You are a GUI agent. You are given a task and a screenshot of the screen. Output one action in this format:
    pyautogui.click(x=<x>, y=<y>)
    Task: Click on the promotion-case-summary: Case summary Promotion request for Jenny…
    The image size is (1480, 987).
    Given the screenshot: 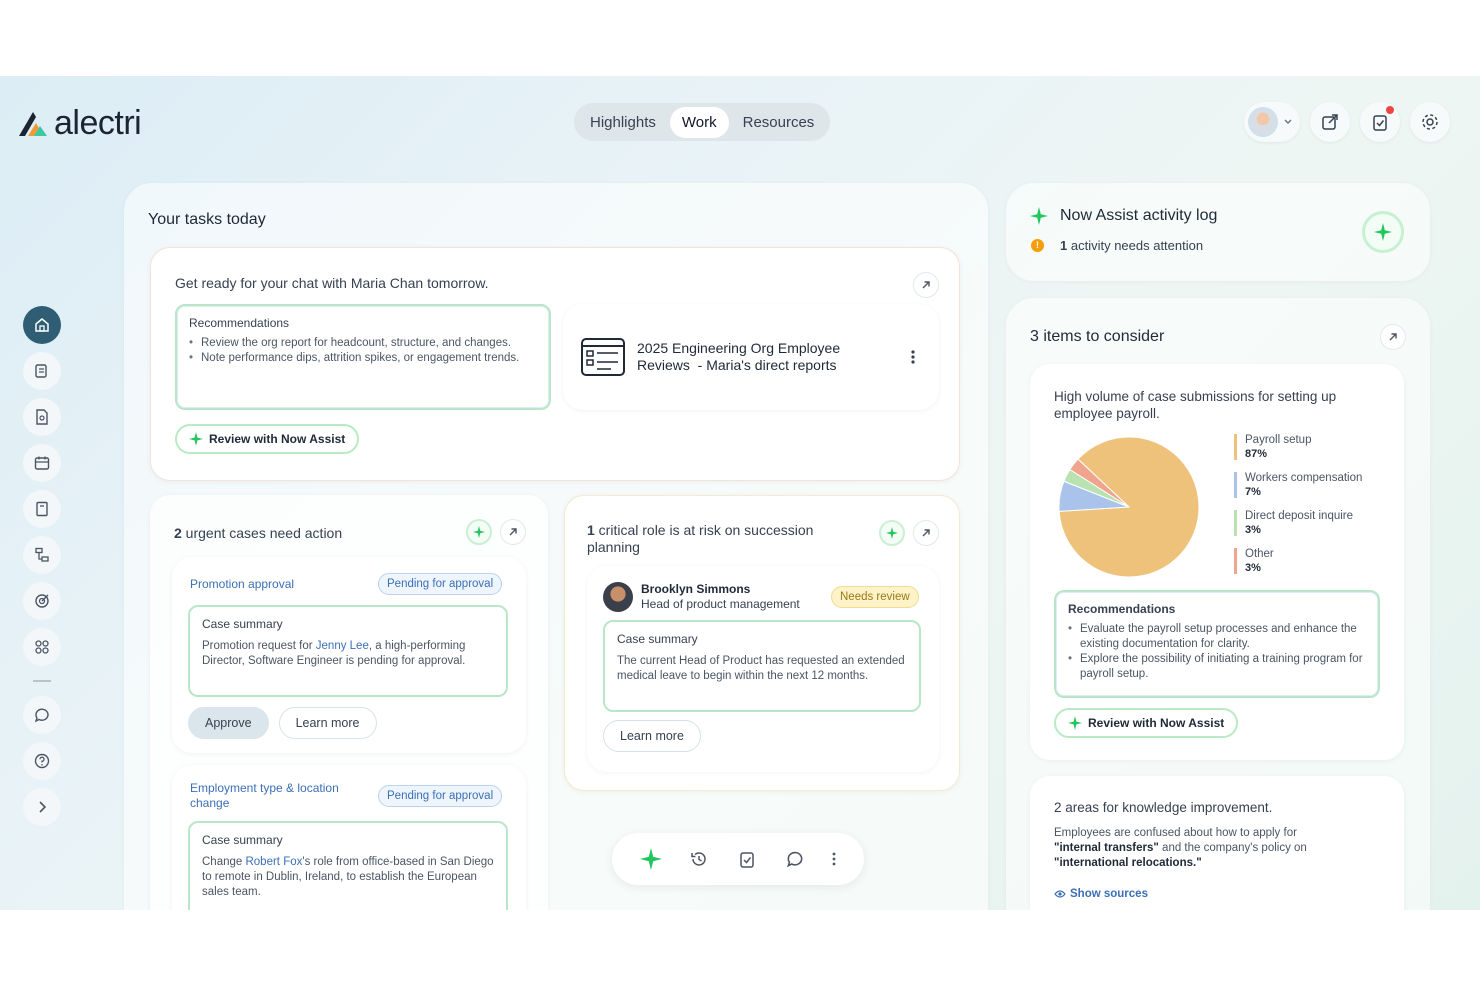 What is the action you would take?
    pyautogui.click(x=348, y=651)
    